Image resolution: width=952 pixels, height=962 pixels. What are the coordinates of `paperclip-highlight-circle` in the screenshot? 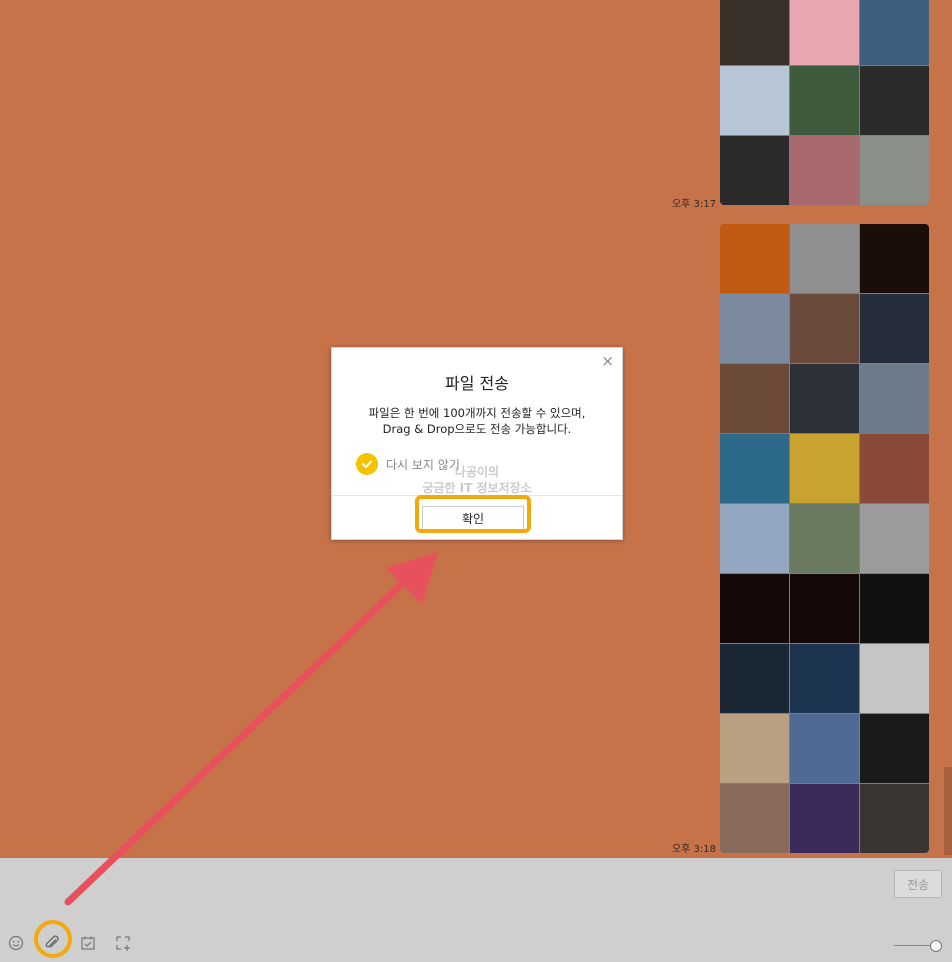 It's located at (53, 939).